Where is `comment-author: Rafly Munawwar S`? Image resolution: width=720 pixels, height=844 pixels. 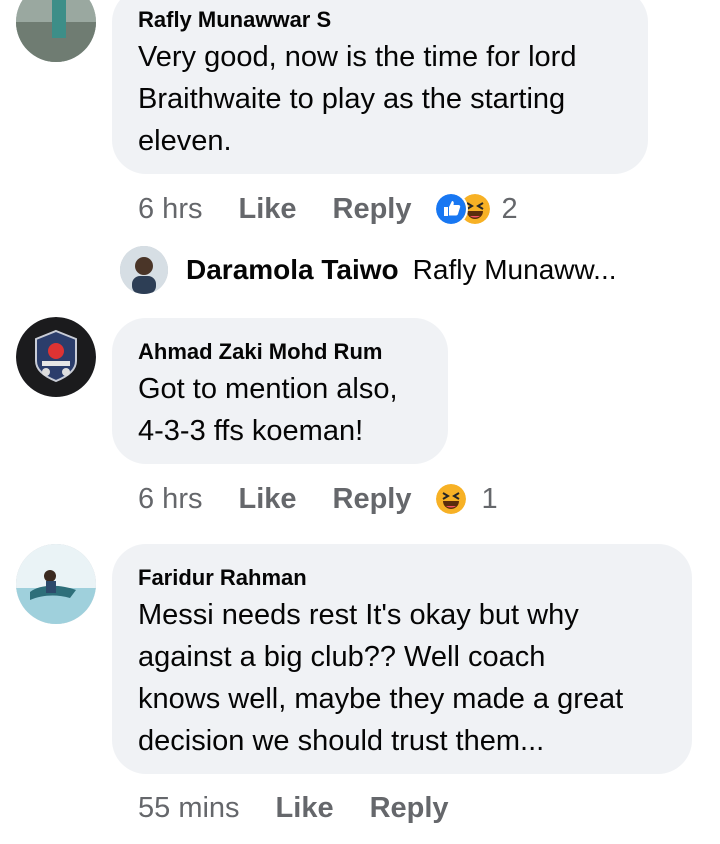 comment-author: Rafly Munawwar S is located at coordinates (380, 20).